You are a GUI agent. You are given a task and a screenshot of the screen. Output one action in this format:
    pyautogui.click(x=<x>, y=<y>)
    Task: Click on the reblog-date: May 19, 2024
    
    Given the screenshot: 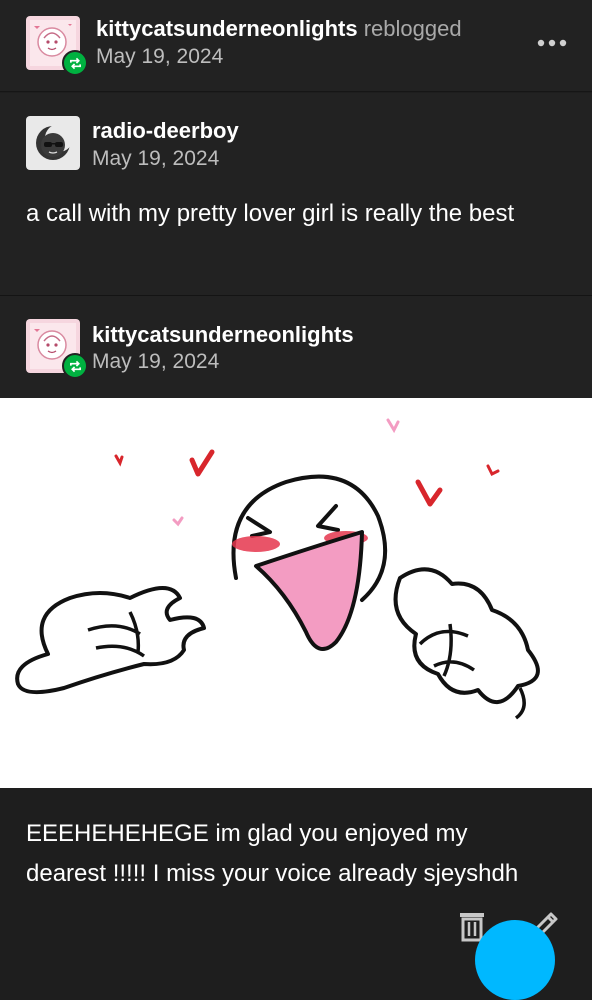 What is the action you would take?
    pyautogui.click(x=159, y=57)
    